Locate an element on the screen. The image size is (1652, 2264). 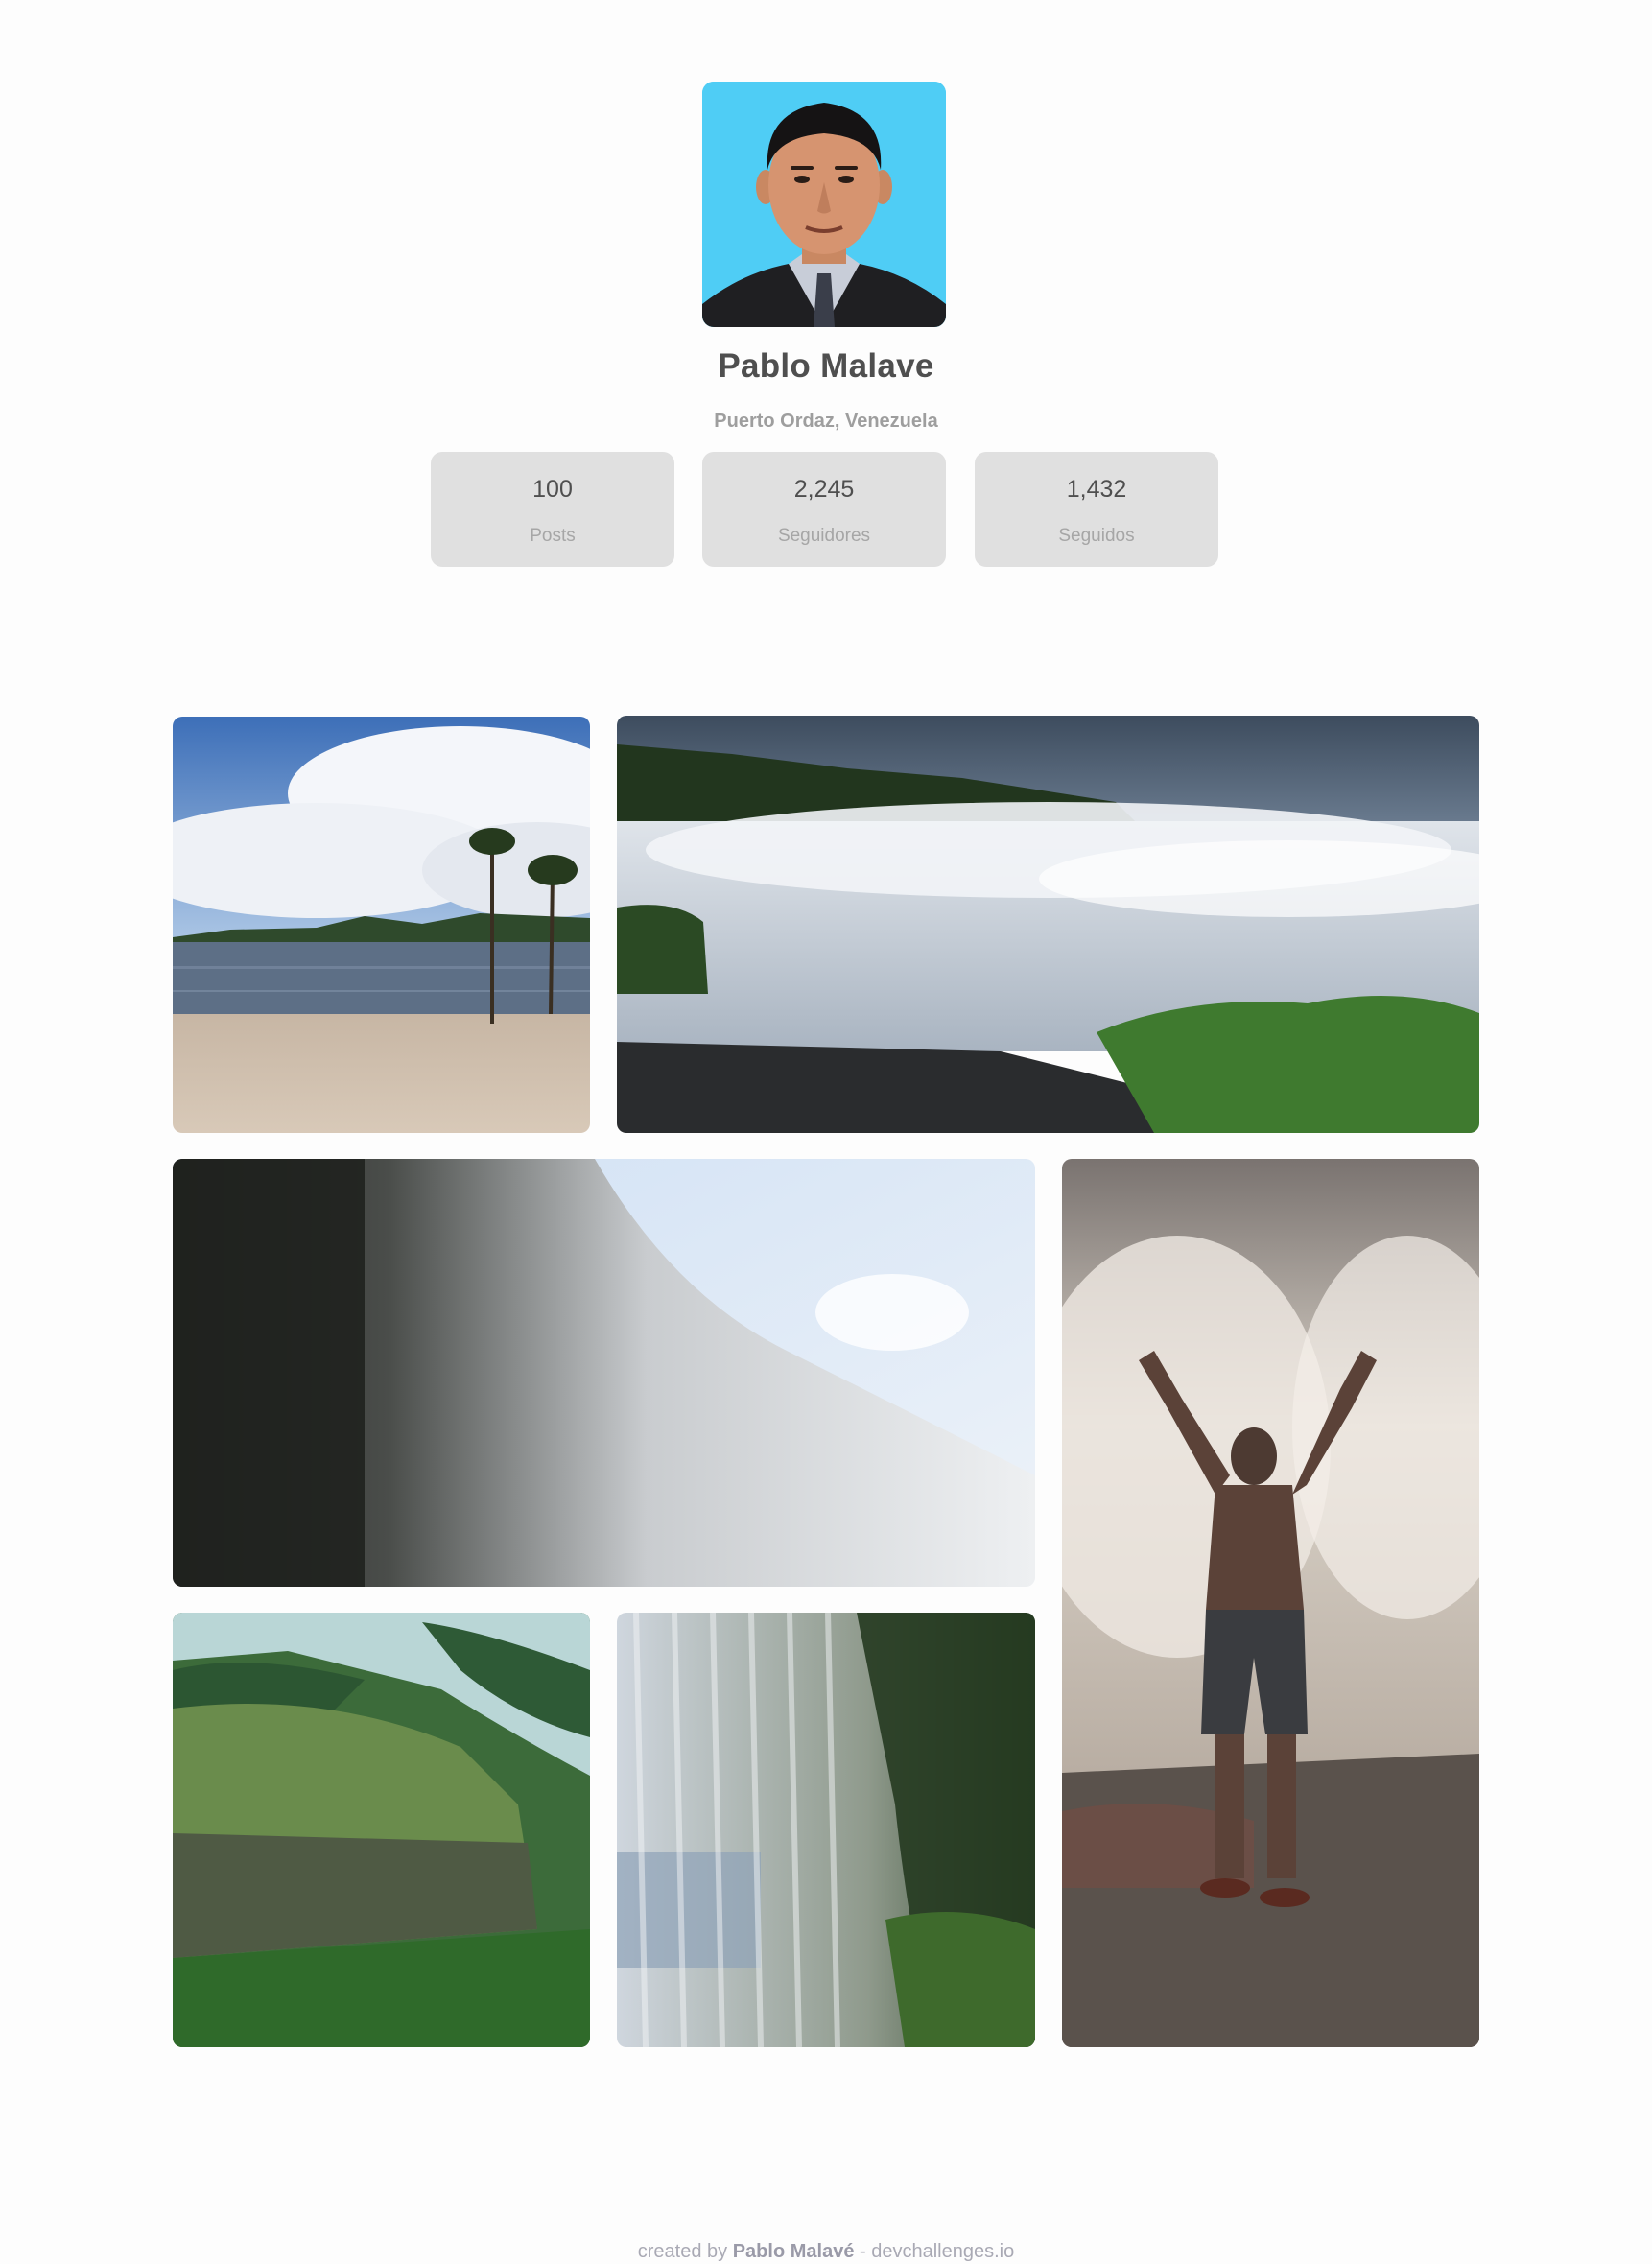
gallery-photo-waterfall-river is located at coordinates (1048, 924).